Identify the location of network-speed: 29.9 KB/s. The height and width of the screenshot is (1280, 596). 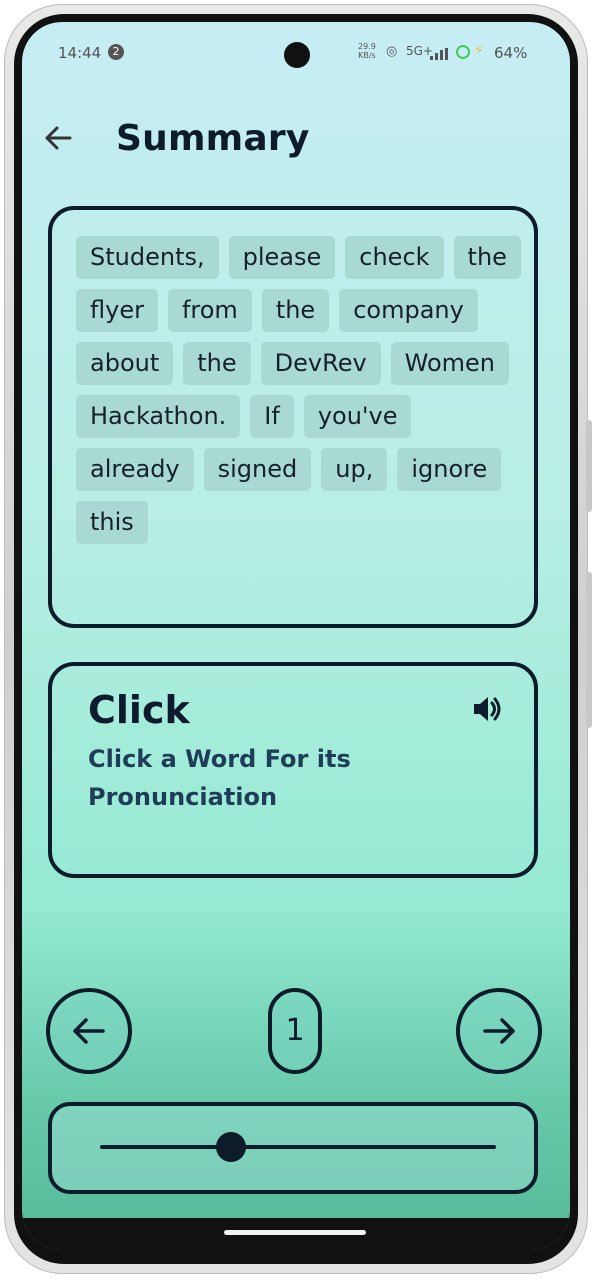
(367, 51).